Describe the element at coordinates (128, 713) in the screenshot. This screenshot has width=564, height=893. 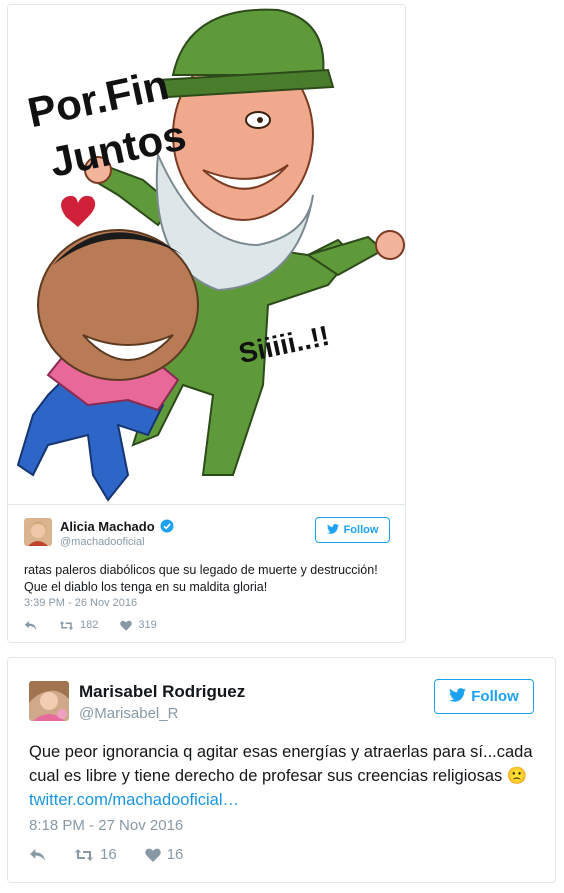
I see `author-handle: @Marisabel_R` at that location.